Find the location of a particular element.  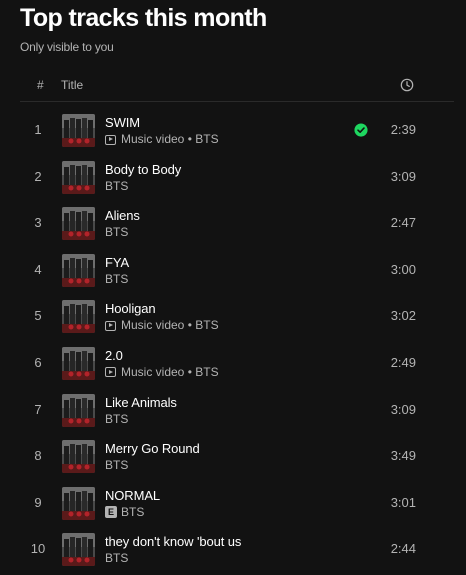

track-info: they don't know 'bout us BTS is located at coordinates (239, 550).